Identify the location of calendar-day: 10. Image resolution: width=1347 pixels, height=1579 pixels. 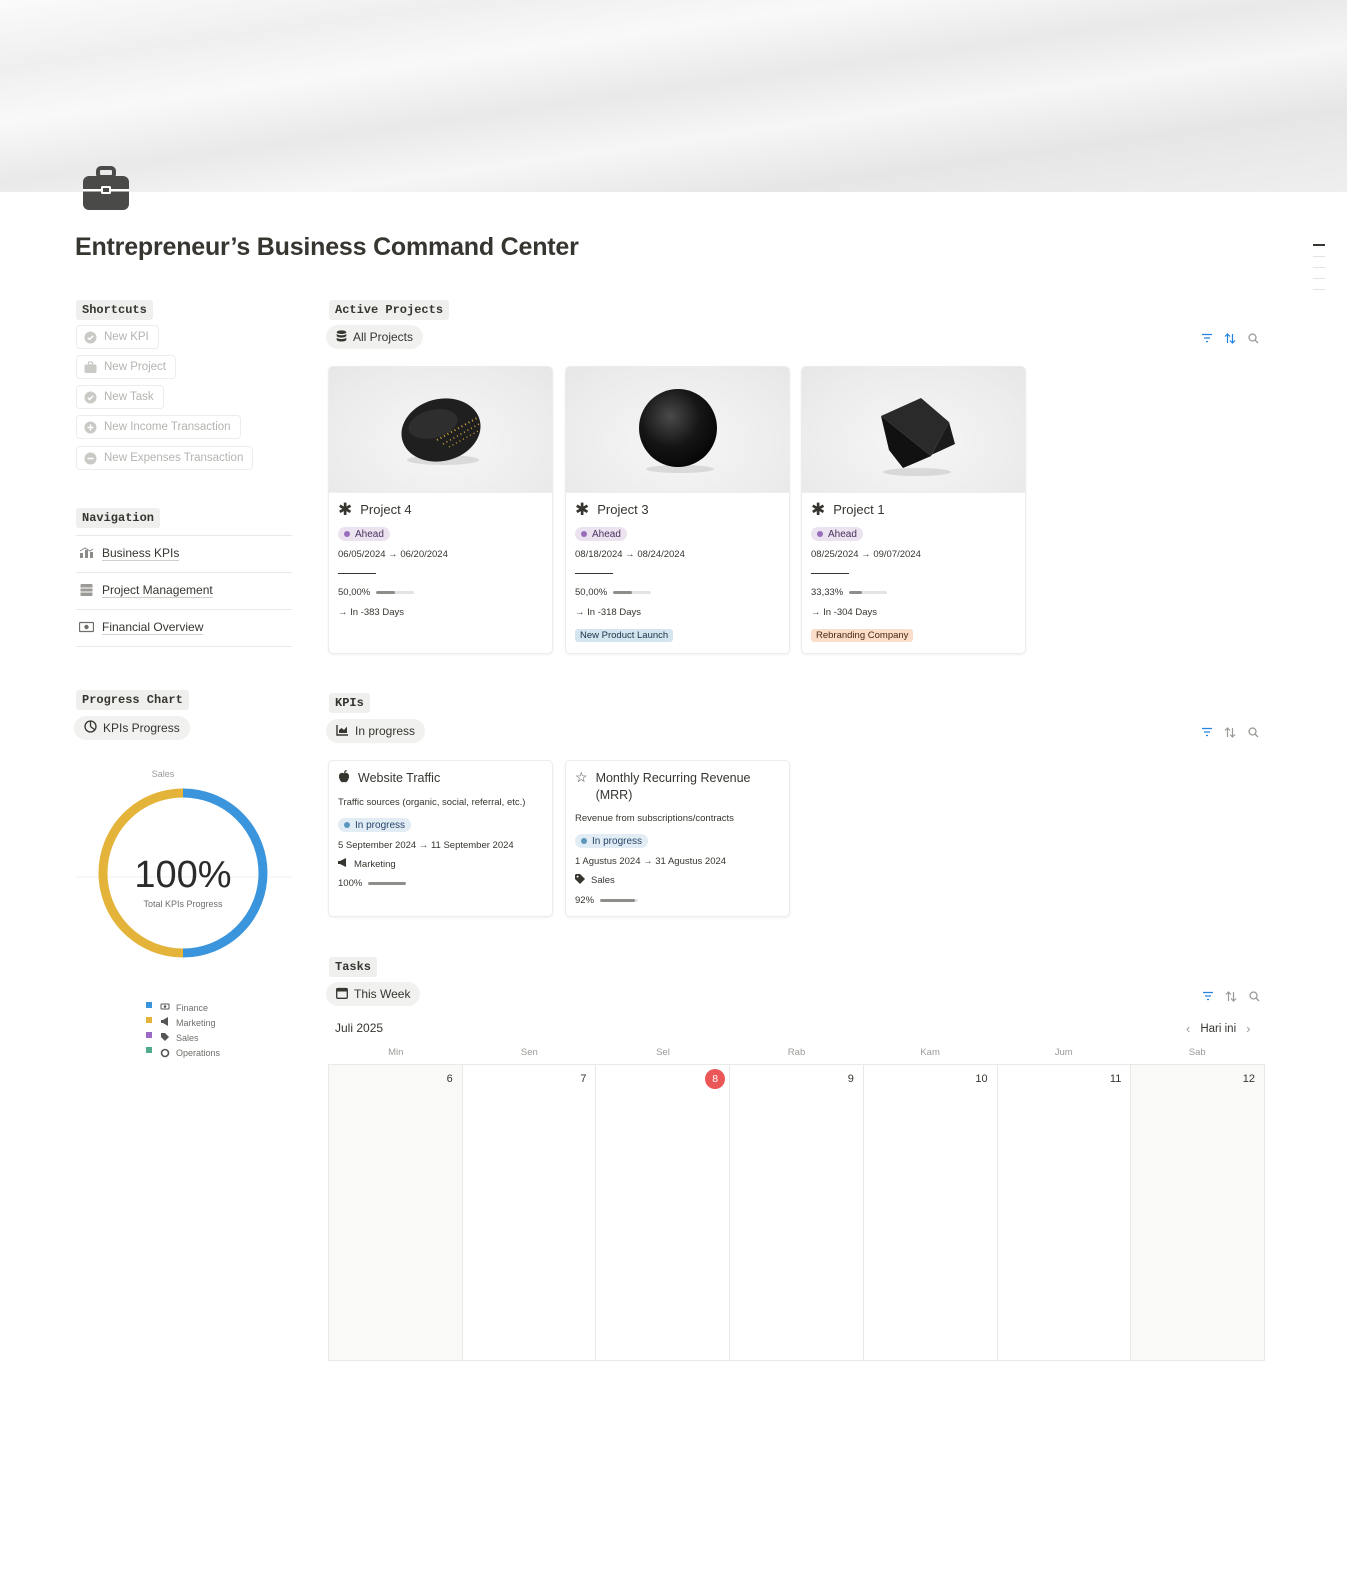
(931, 1212).